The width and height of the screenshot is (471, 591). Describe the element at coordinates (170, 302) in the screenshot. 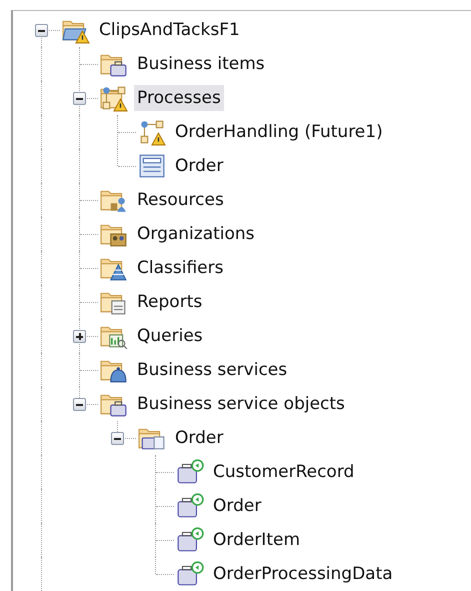

I see `tree-item: Reports` at that location.